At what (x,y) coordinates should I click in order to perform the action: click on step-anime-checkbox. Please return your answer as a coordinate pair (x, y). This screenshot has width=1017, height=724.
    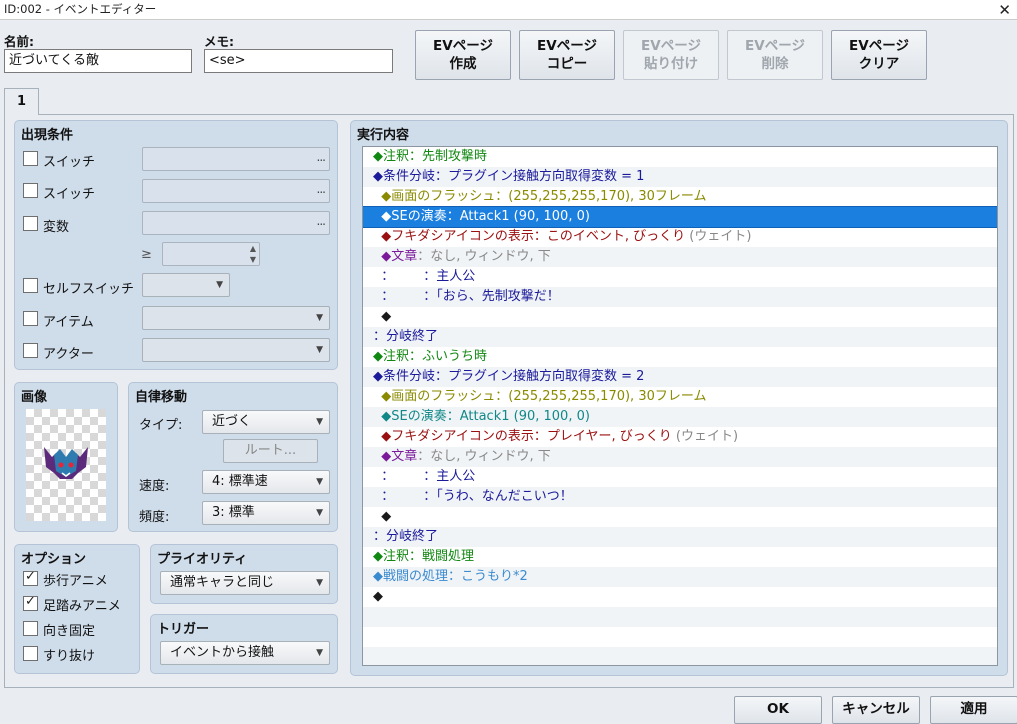
    Looking at the image, I should click on (30, 602).